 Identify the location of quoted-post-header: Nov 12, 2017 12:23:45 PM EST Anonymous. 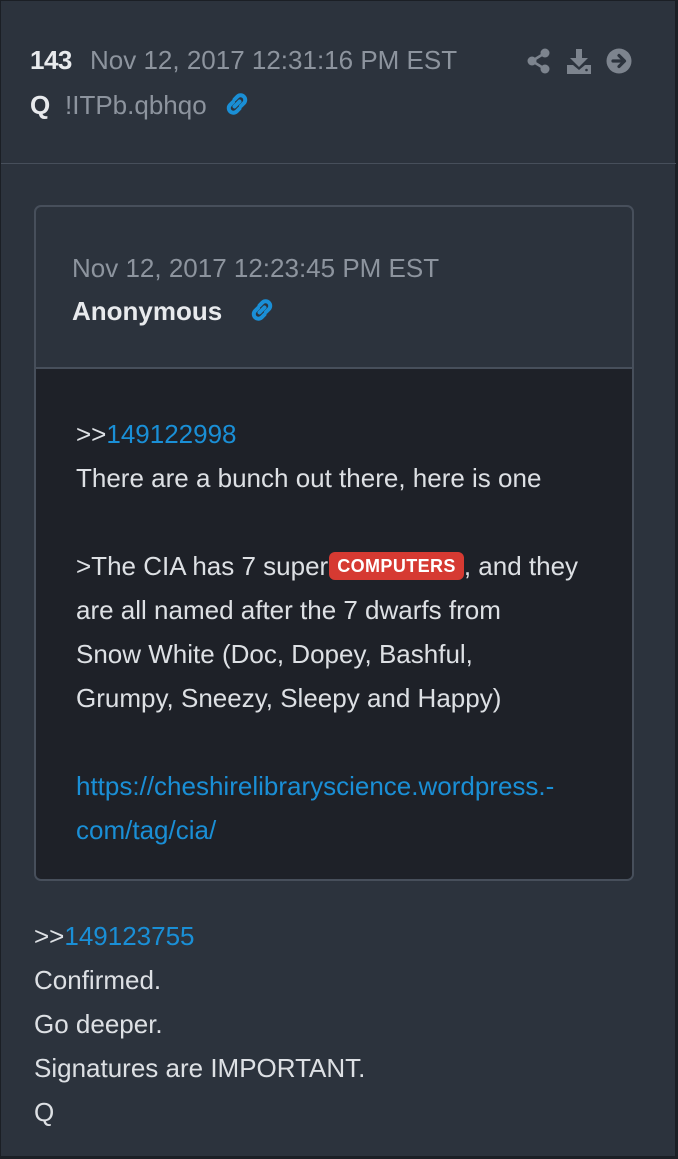
(334, 288).